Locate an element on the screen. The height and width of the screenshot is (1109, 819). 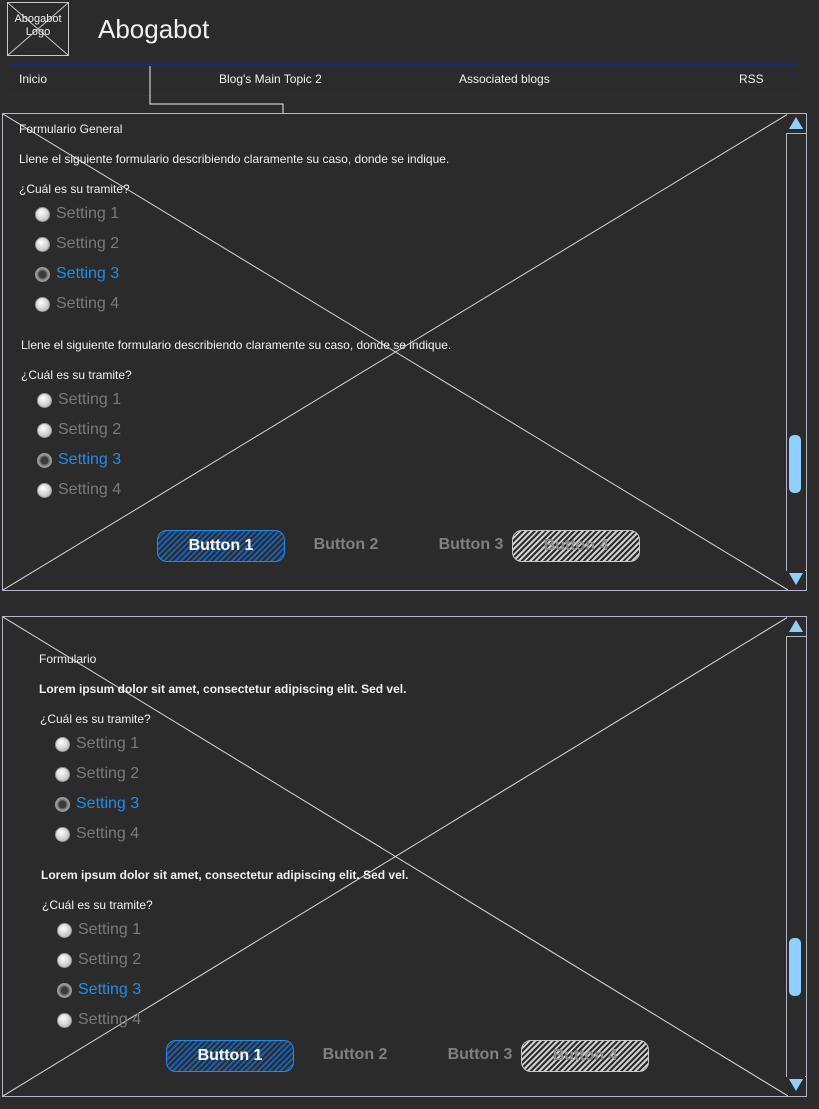
nav-item-associated-blogs: Associated blogs is located at coordinates (504, 79).